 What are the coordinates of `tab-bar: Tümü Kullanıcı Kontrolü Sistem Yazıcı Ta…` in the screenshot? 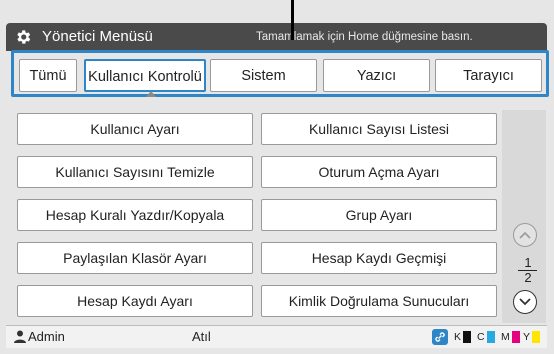 It's located at (280, 74).